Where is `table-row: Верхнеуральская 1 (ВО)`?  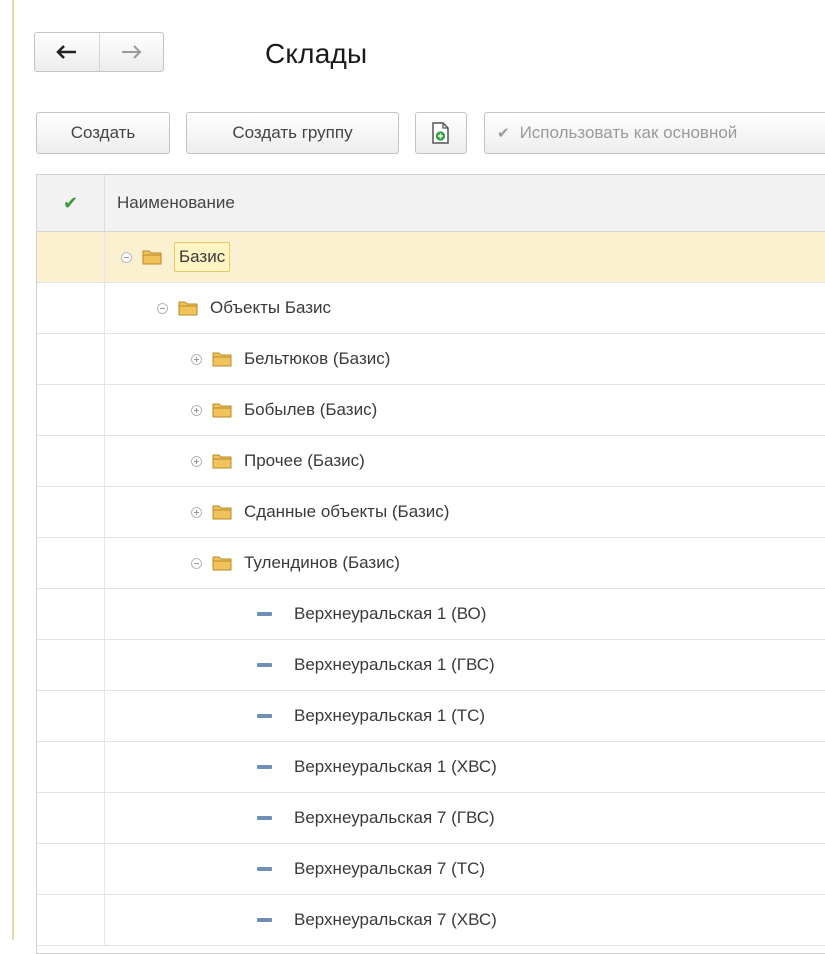 table-row: Верхнеуральская 1 (ВО) is located at coordinates (431, 614).